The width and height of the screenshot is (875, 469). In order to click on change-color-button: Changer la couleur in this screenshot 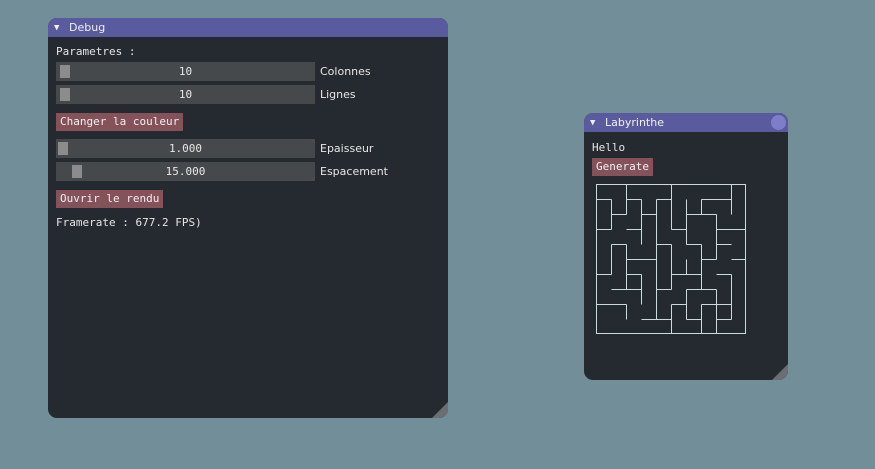, I will do `click(120, 122)`.